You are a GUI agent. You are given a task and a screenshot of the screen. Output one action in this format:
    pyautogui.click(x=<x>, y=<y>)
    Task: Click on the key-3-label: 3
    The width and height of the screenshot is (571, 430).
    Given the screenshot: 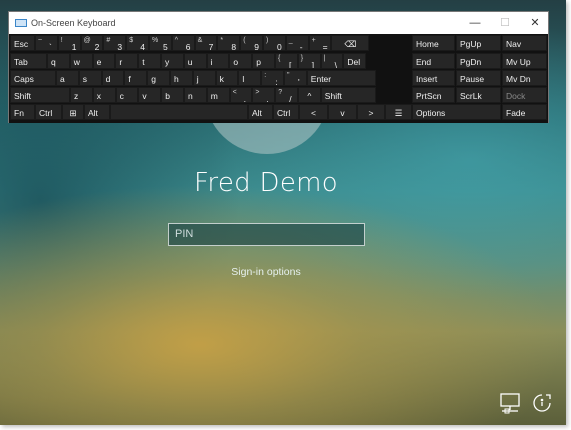 What is the action you would take?
    pyautogui.click(x=120, y=46)
    